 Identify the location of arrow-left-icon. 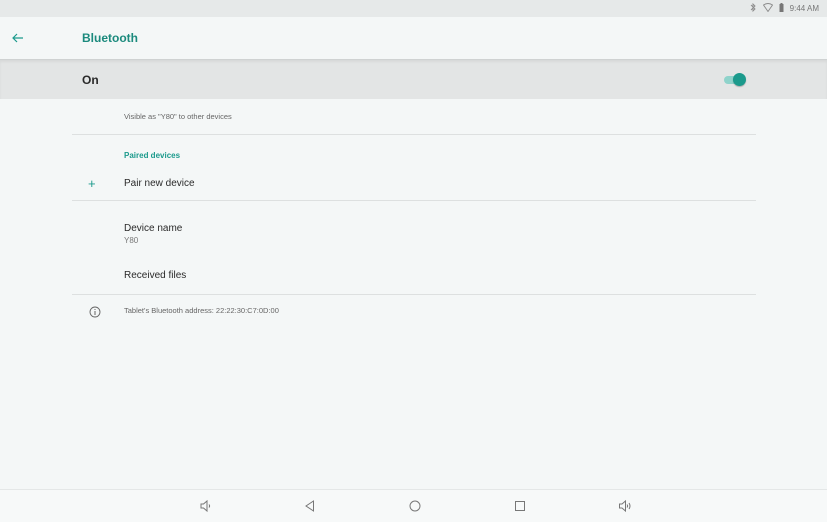
(18, 38).